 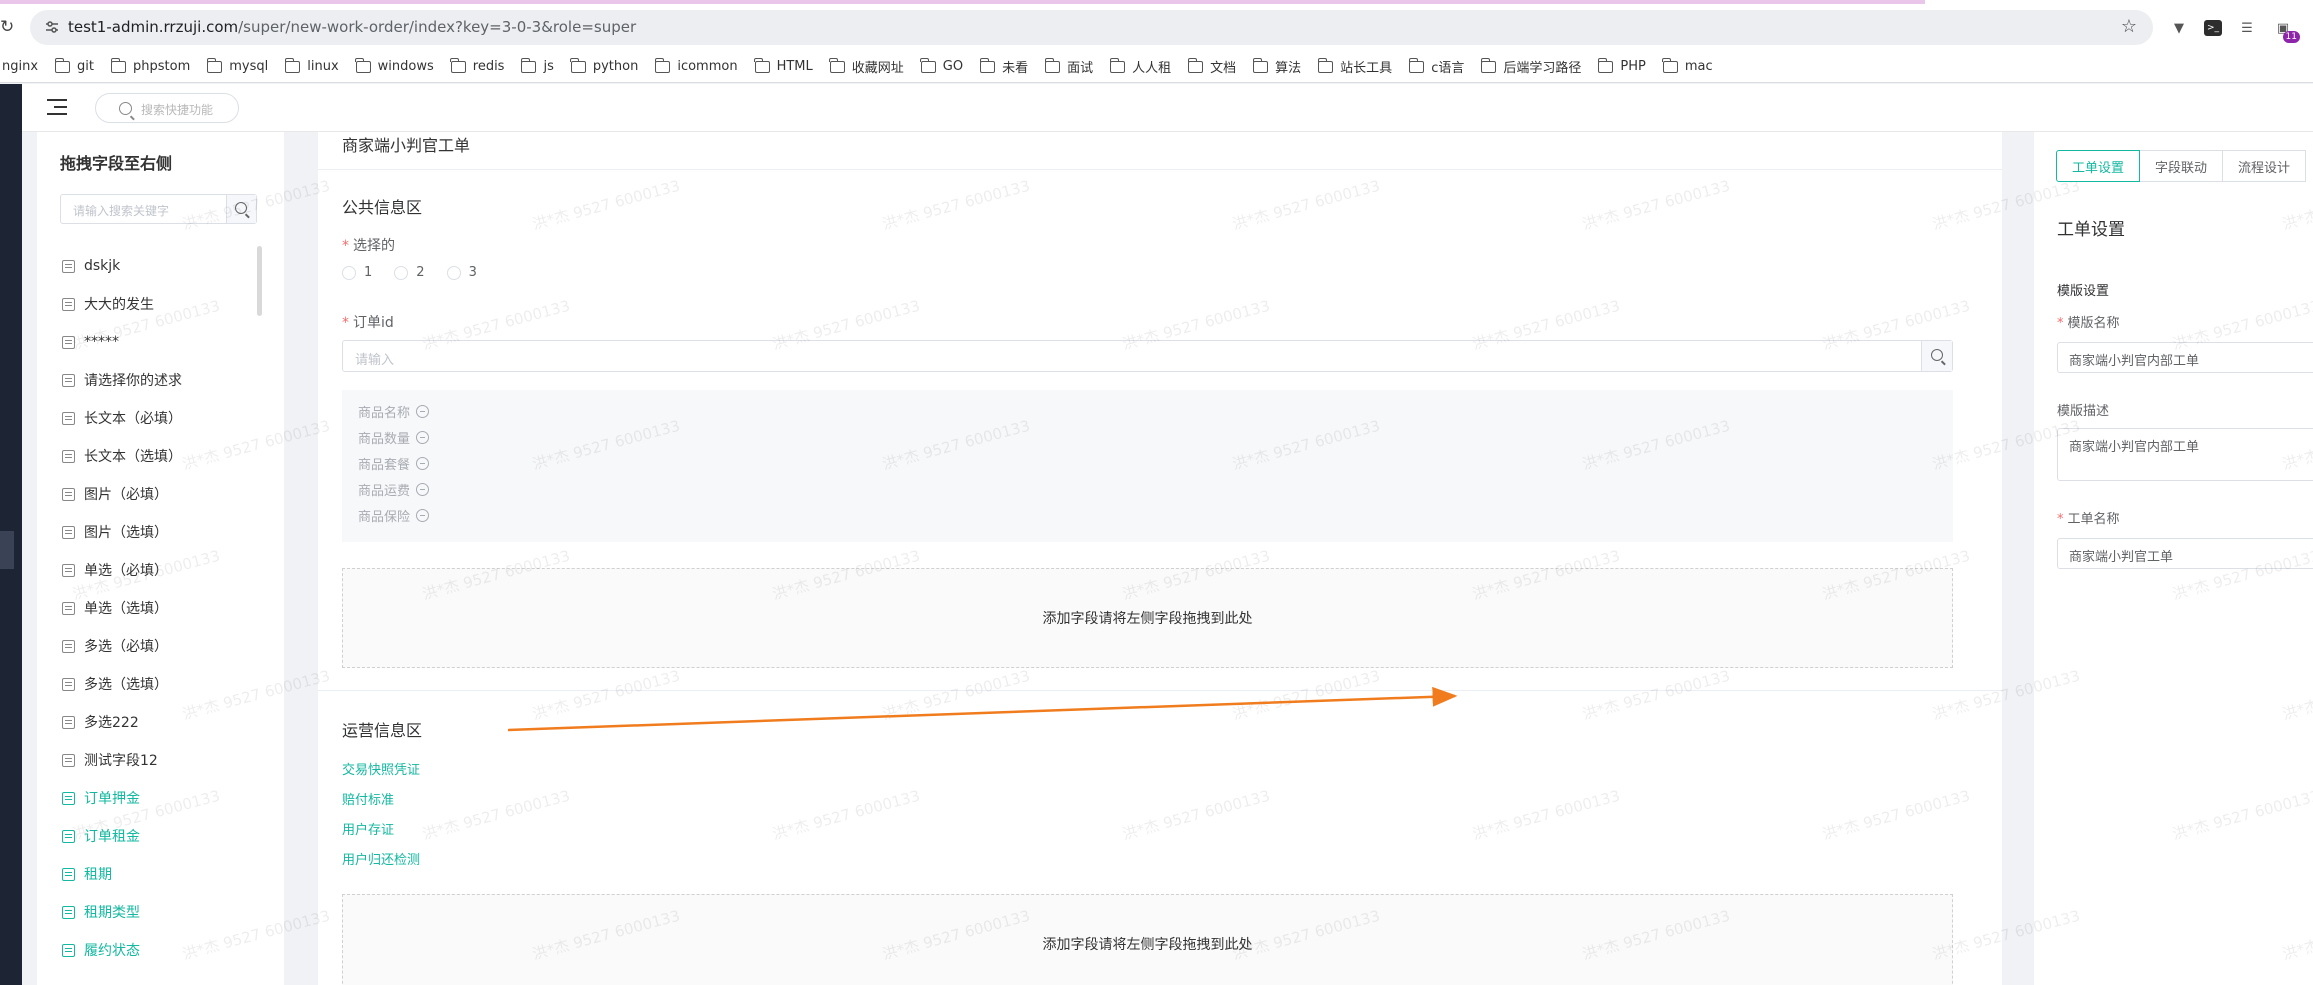 What do you see at coordinates (548, 66) in the screenshot?
I see `bookmark-label: js` at bounding box center [548, 66].